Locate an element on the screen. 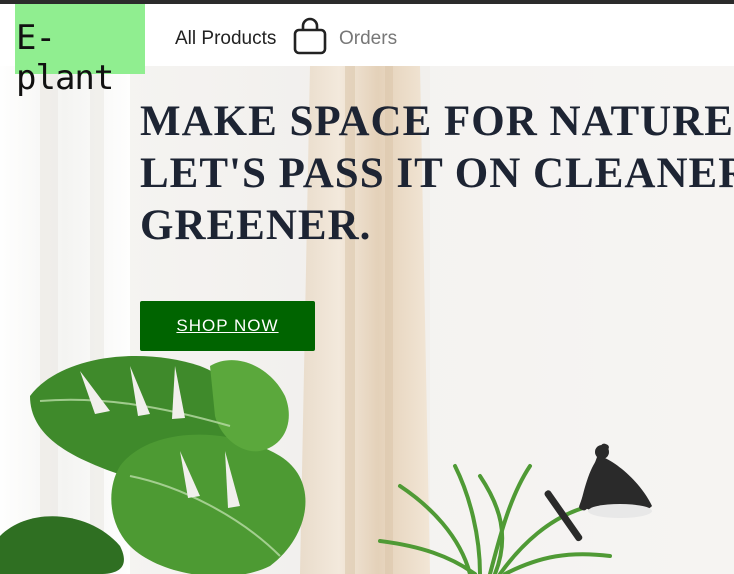 Image resolution: width=734 pixels, height=574 pixels. headline-line: GREENER. is located at coordinates (256, 225).